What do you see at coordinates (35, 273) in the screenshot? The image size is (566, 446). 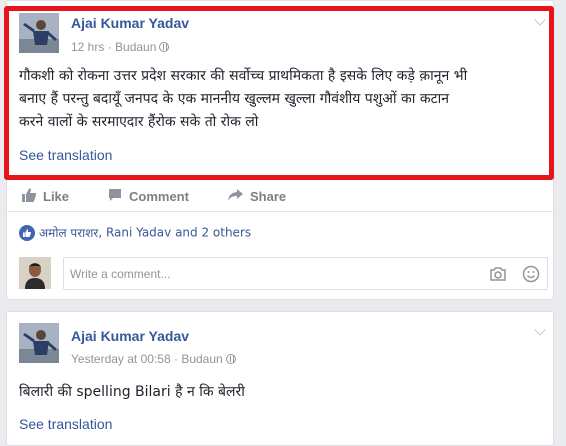 I see `current-user-avatar` at bounding box center [35, 273].